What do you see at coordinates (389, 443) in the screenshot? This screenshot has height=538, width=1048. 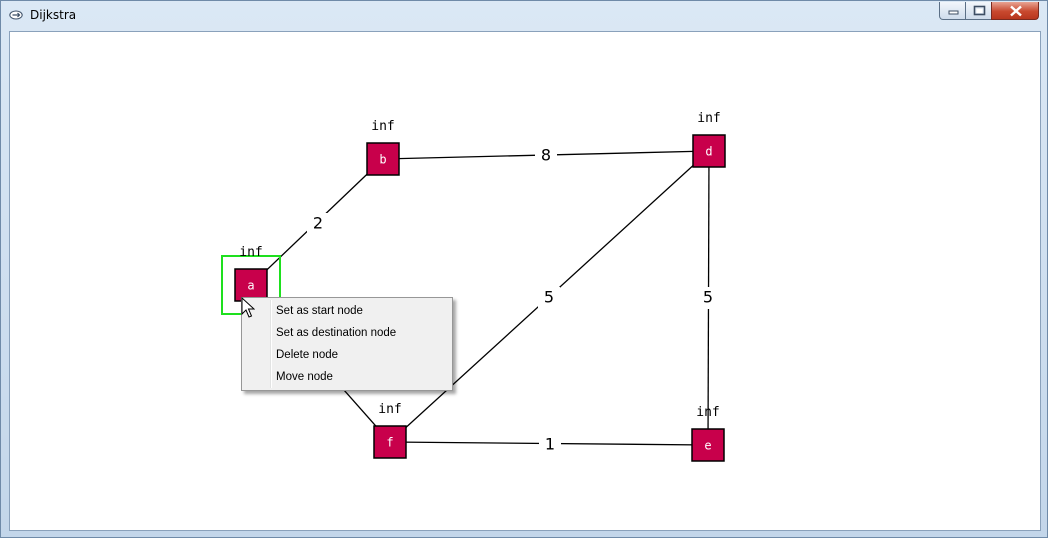 I see `node-f-label: f` at bounding box center [389, 443].